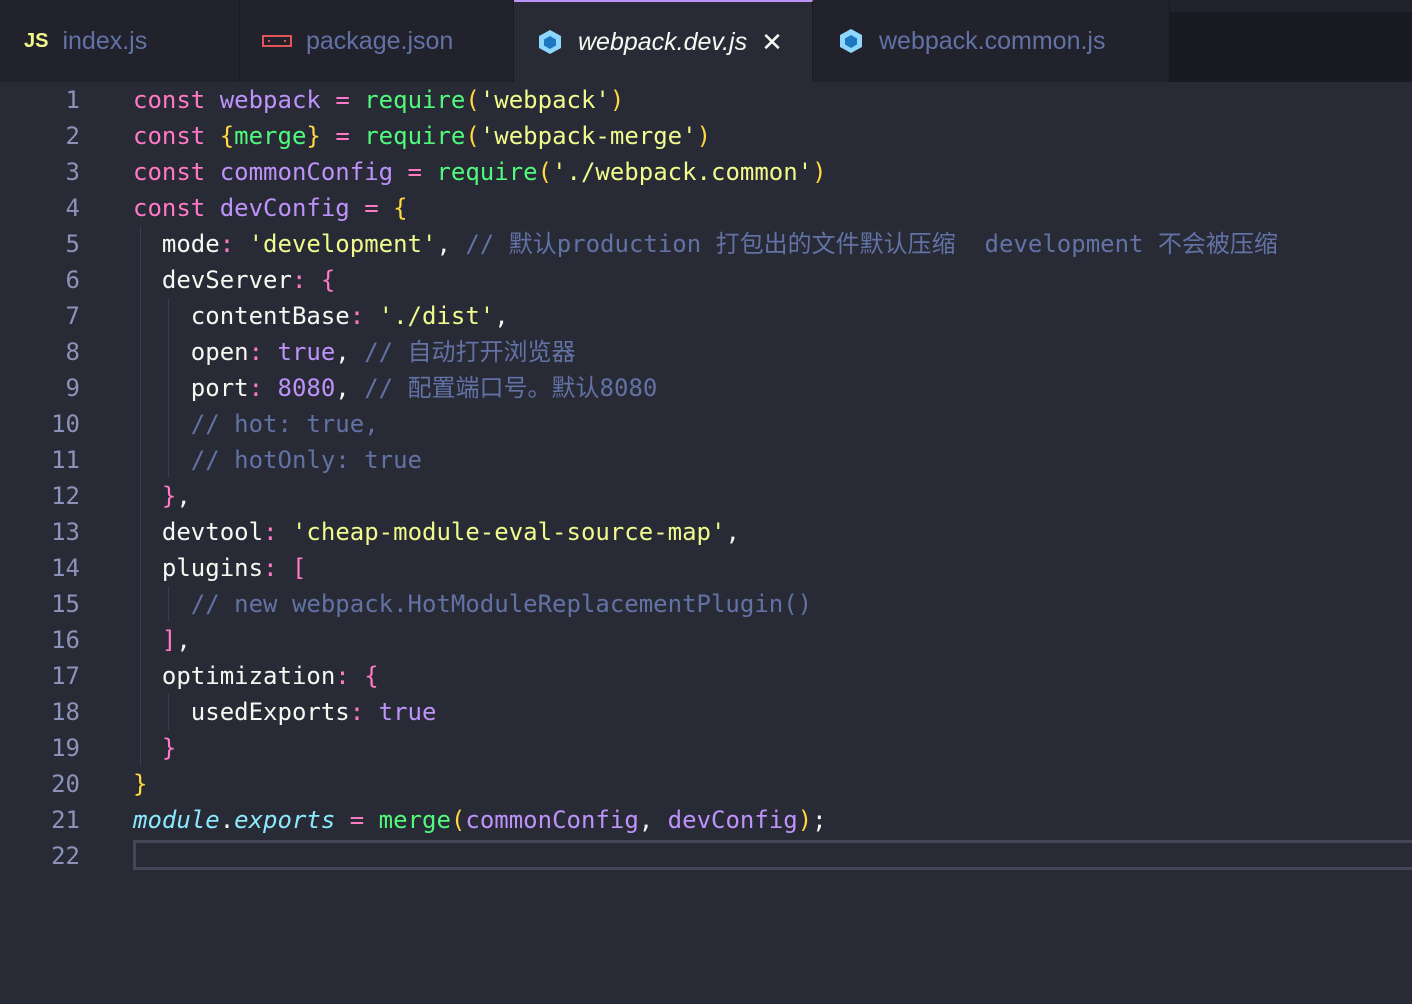 This screenshot has width=1412, height=1004. Describe the element at coordinates (706, 316) in the screenshot. I see `code-line: 7 contentBase: './dist',` at that location.